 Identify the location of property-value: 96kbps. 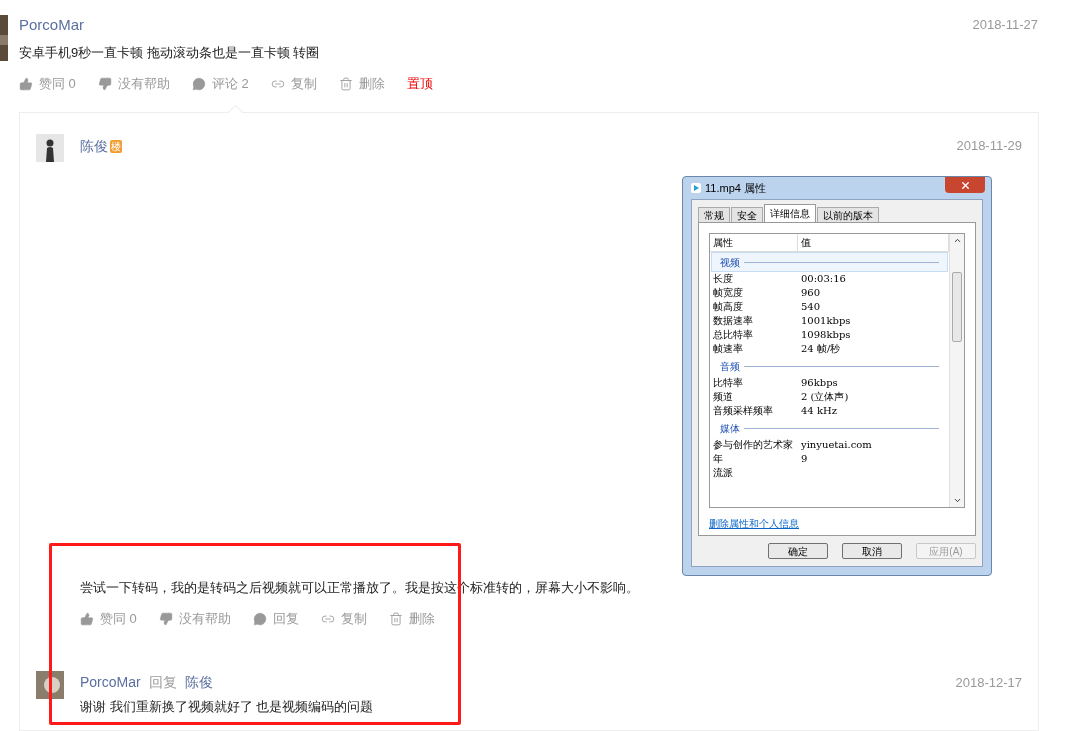
(819, 383).